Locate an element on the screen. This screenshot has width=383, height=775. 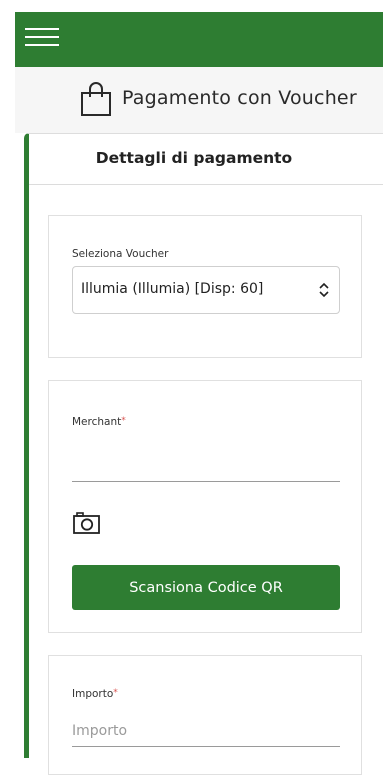
scan-qr-button: Scansiona Codice QR is located at coordinates (206, 587).